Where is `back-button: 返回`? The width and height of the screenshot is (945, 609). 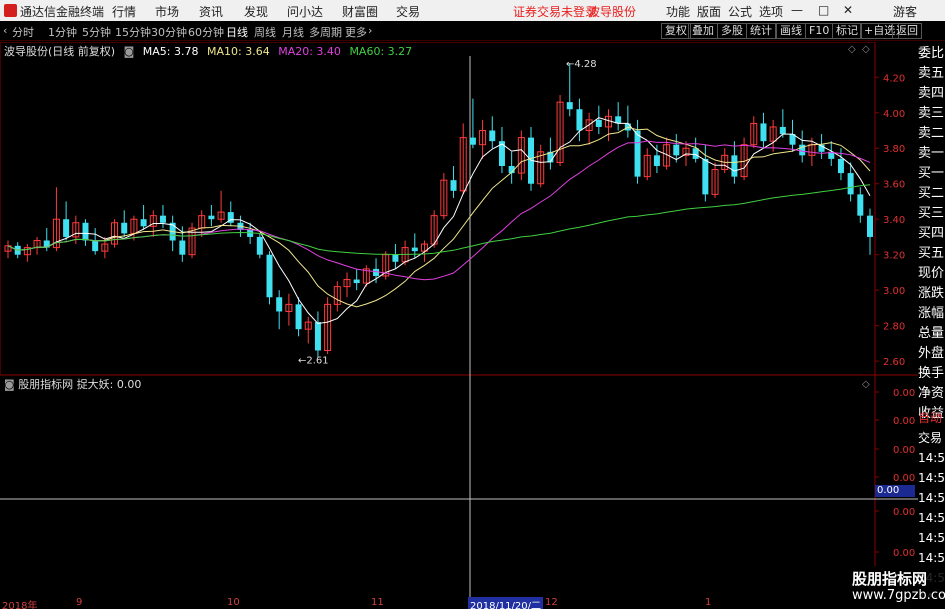 back-button: 返回 is located at coordinates (907, 31).